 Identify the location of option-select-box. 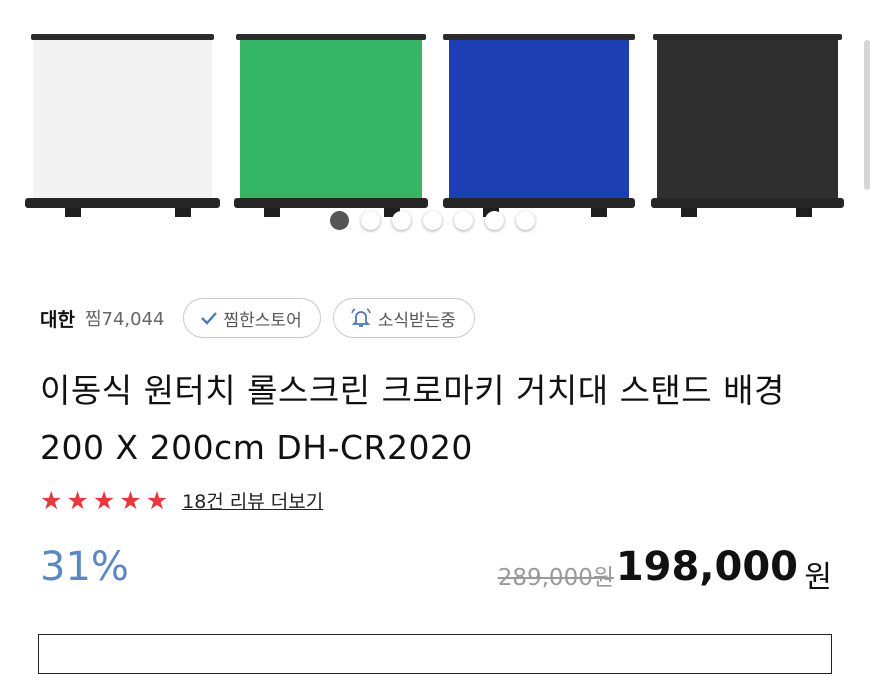
(435, 654).